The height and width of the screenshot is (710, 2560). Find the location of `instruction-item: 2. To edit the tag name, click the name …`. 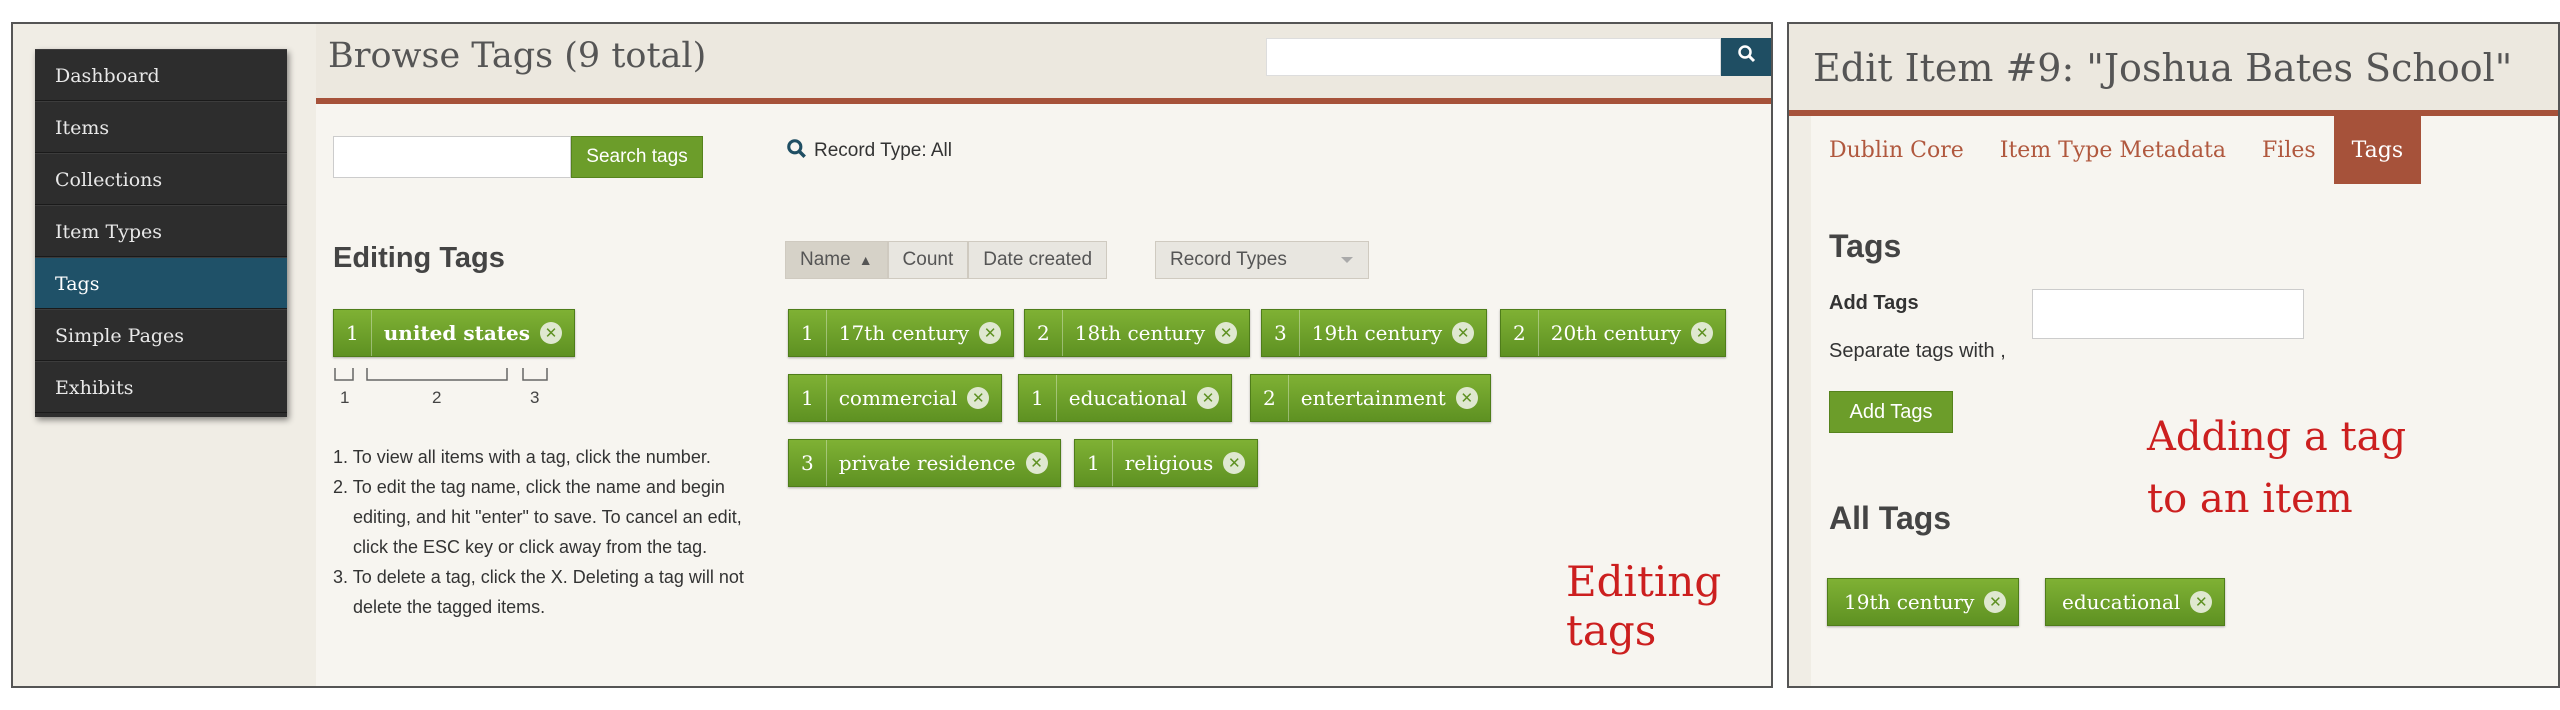

instruction-item: 2. To edit the tag name, click the name … is located at coordinates (537, 517).